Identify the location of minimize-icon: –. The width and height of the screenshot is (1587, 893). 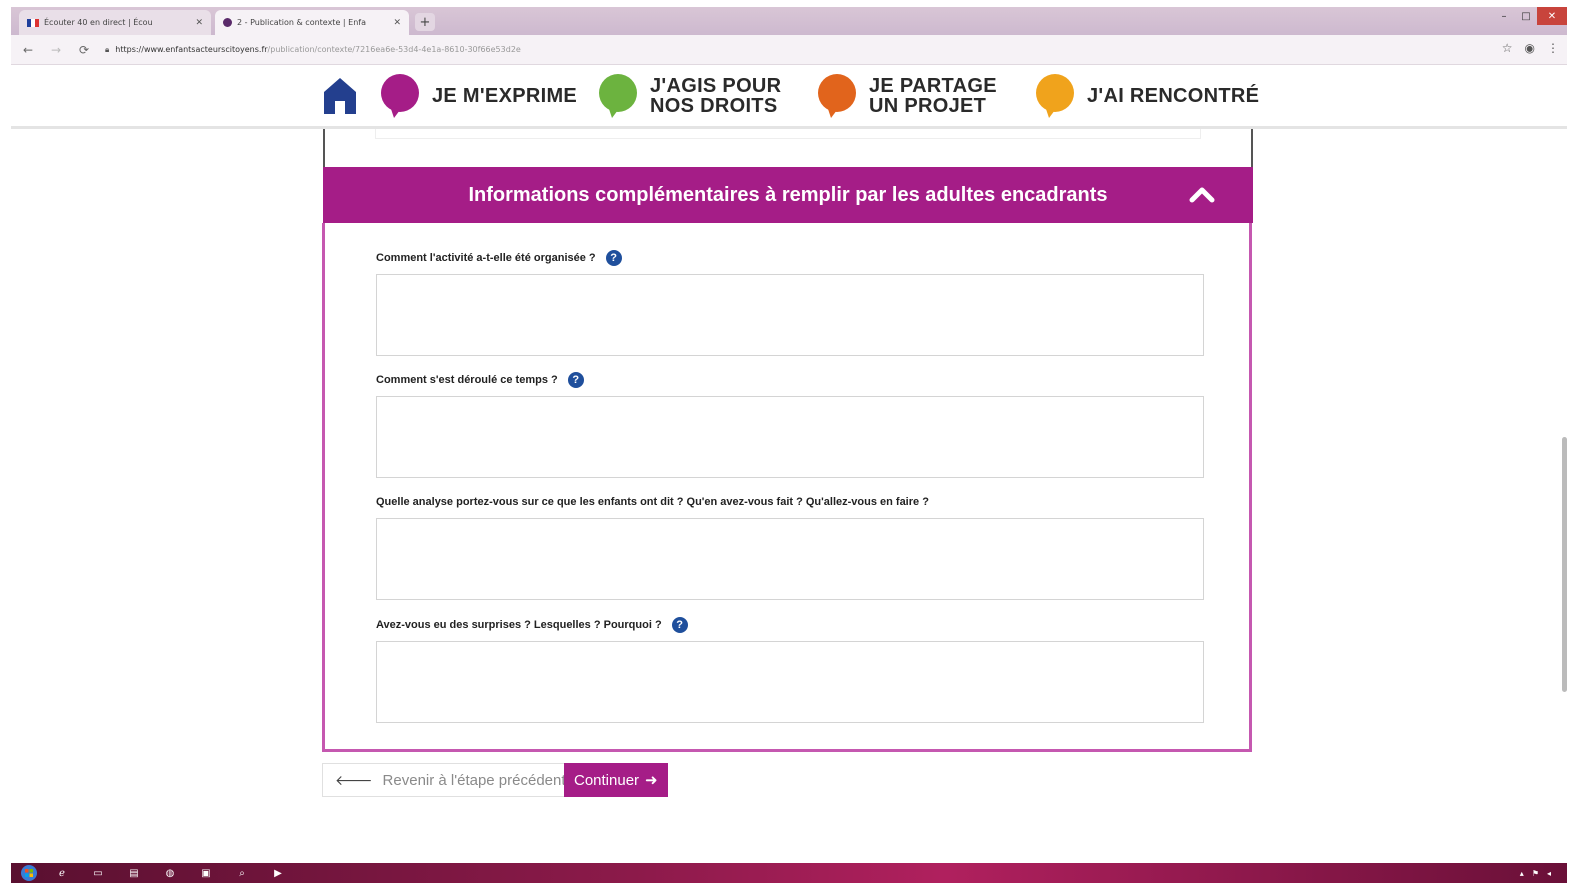
(1504, 16).